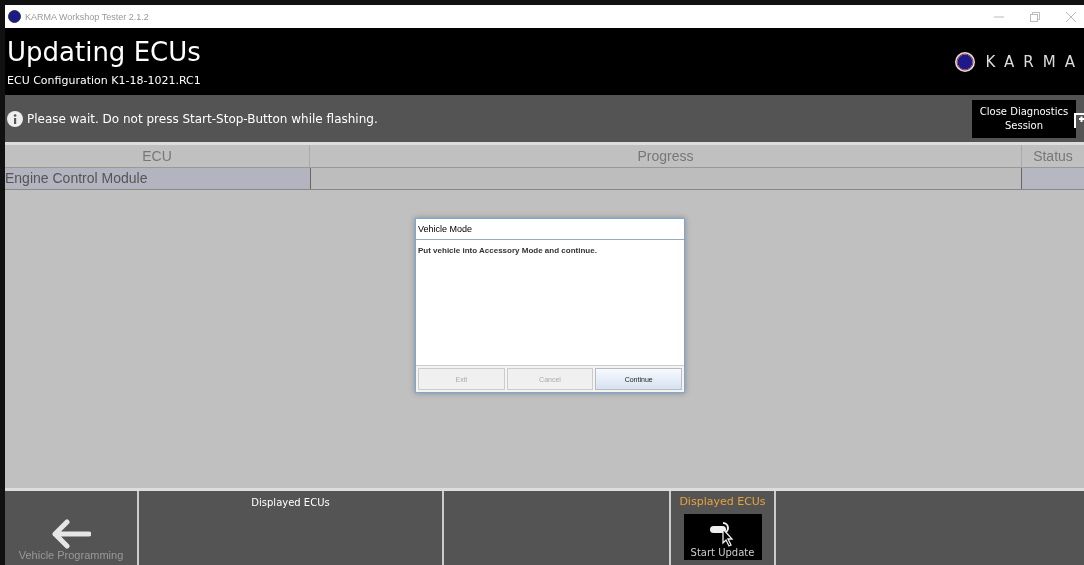  Describe the element at coordinates (964, 61) in the screenshot. I see `logo-icon` at that location.